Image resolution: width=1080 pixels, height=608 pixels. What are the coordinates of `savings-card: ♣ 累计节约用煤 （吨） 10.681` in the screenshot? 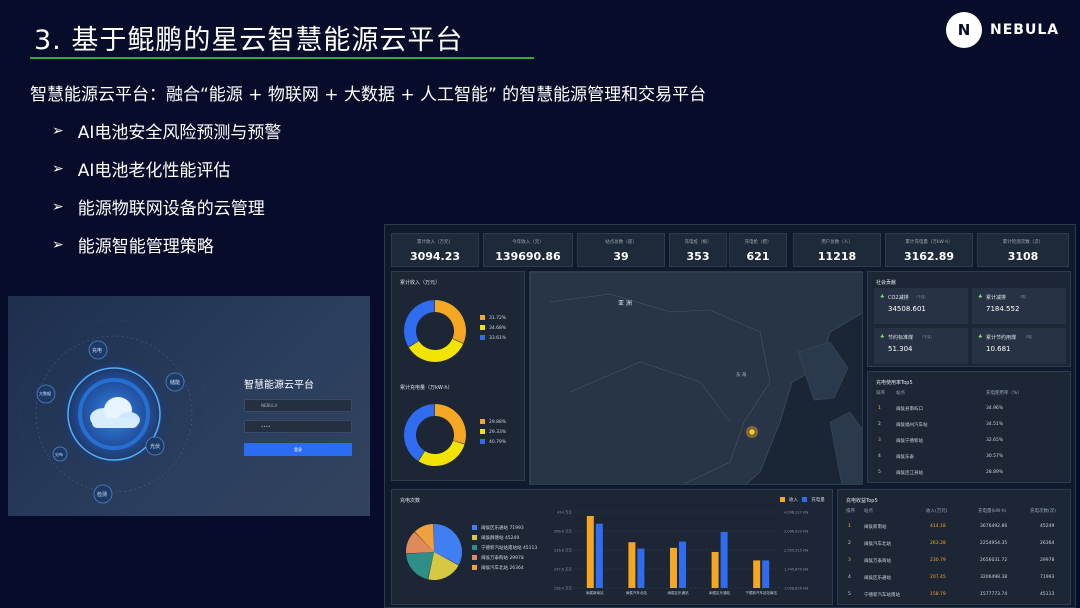 It's located at (1019, 346).